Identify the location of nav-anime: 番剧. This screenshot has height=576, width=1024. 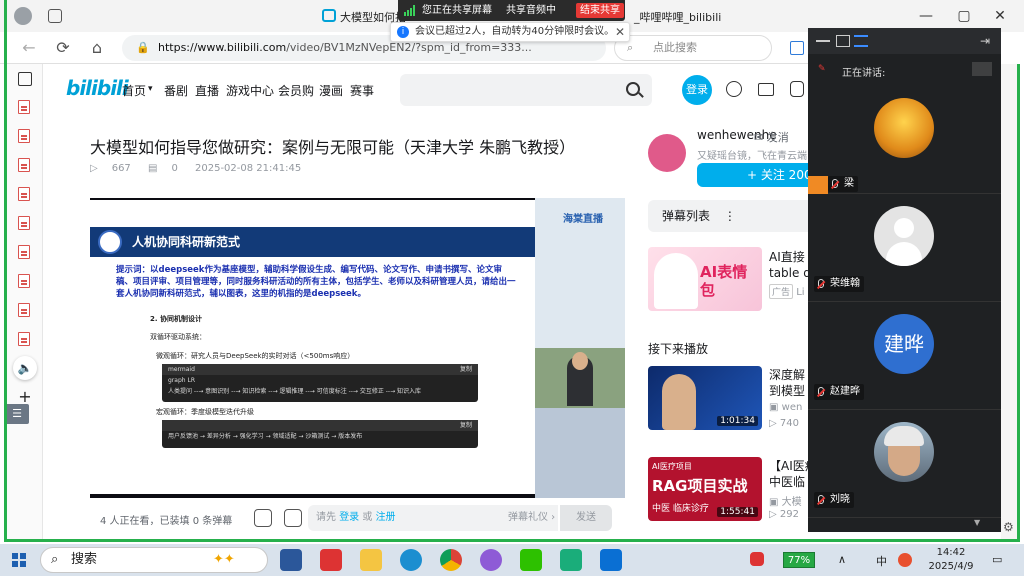
(176, 90).